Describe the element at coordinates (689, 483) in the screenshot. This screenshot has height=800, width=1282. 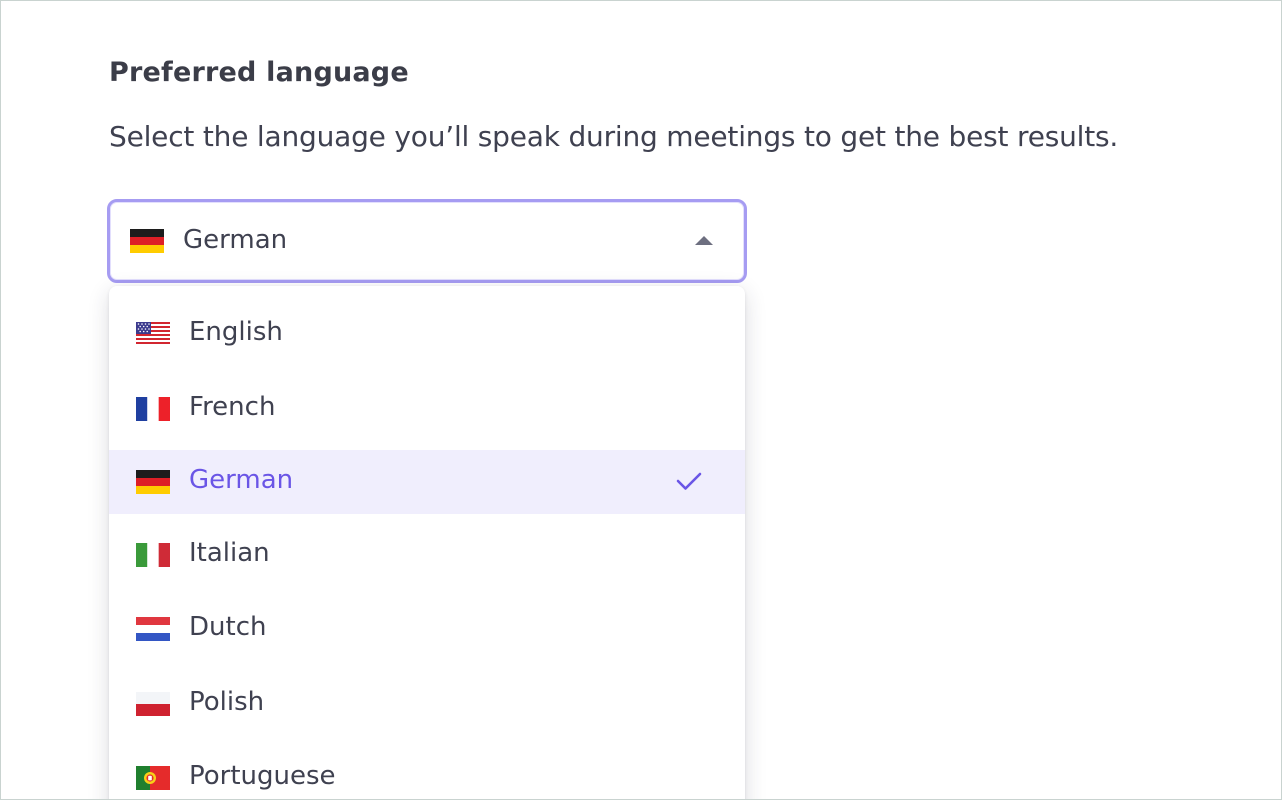
I see `checkmark-icon` at that location.